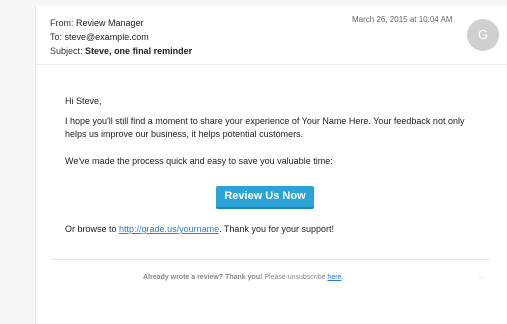 The width and height of the screenshot is (507, 324). I want to click on review-us-now-button: Review Us Now, so click(265, 197).